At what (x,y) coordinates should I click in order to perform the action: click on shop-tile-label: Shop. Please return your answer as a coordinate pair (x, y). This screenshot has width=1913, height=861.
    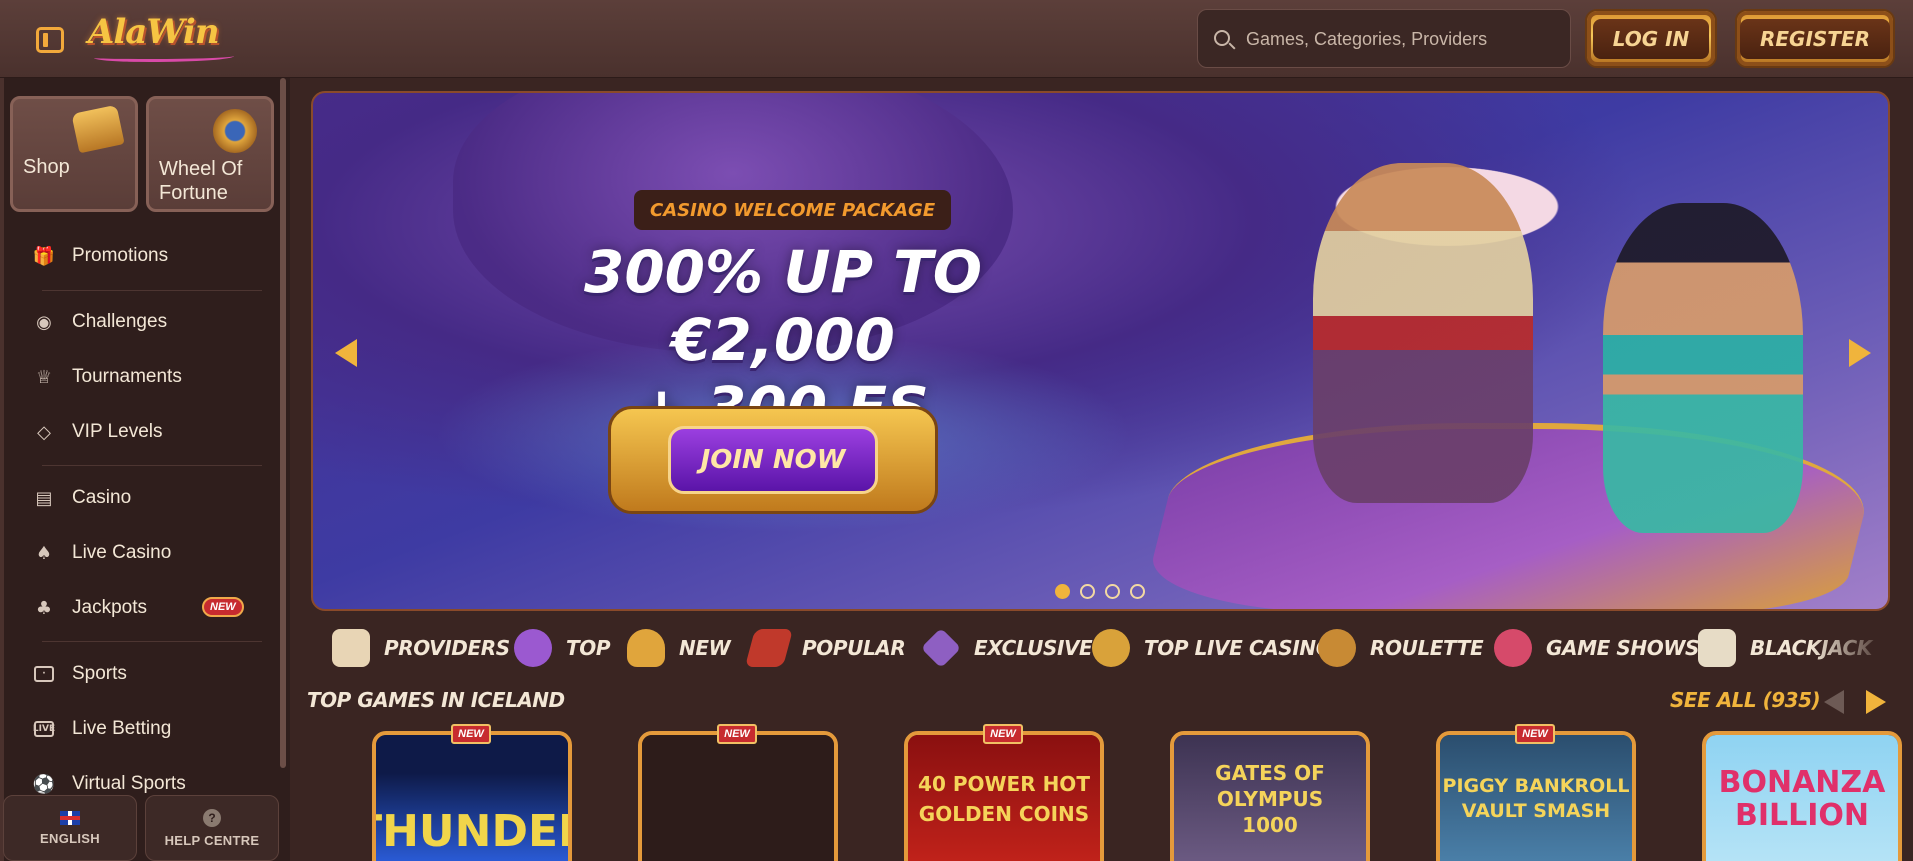
    Looking at the image, I should click on (46, 167).